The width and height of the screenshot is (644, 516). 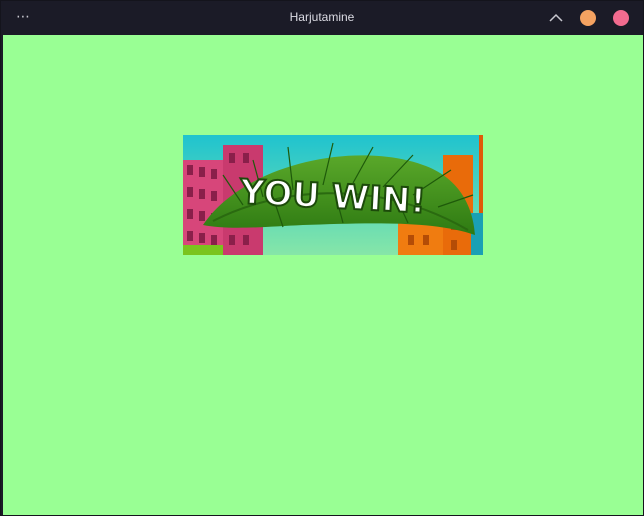 I want to click on menu-icon: ⋯, so click(x=26, y=17).